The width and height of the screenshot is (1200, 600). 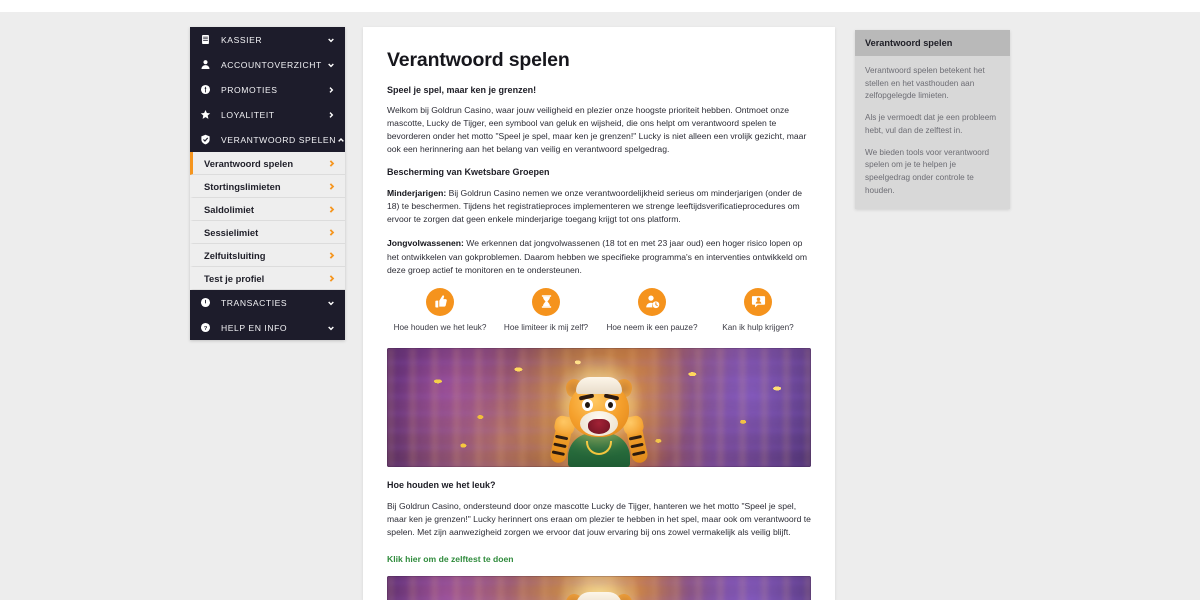 What do you see at coordinates (249, 163) in the screenshot?
I see `sidebar-subitem-label: Verantwoord spelen` at bounding box center [249, 163].